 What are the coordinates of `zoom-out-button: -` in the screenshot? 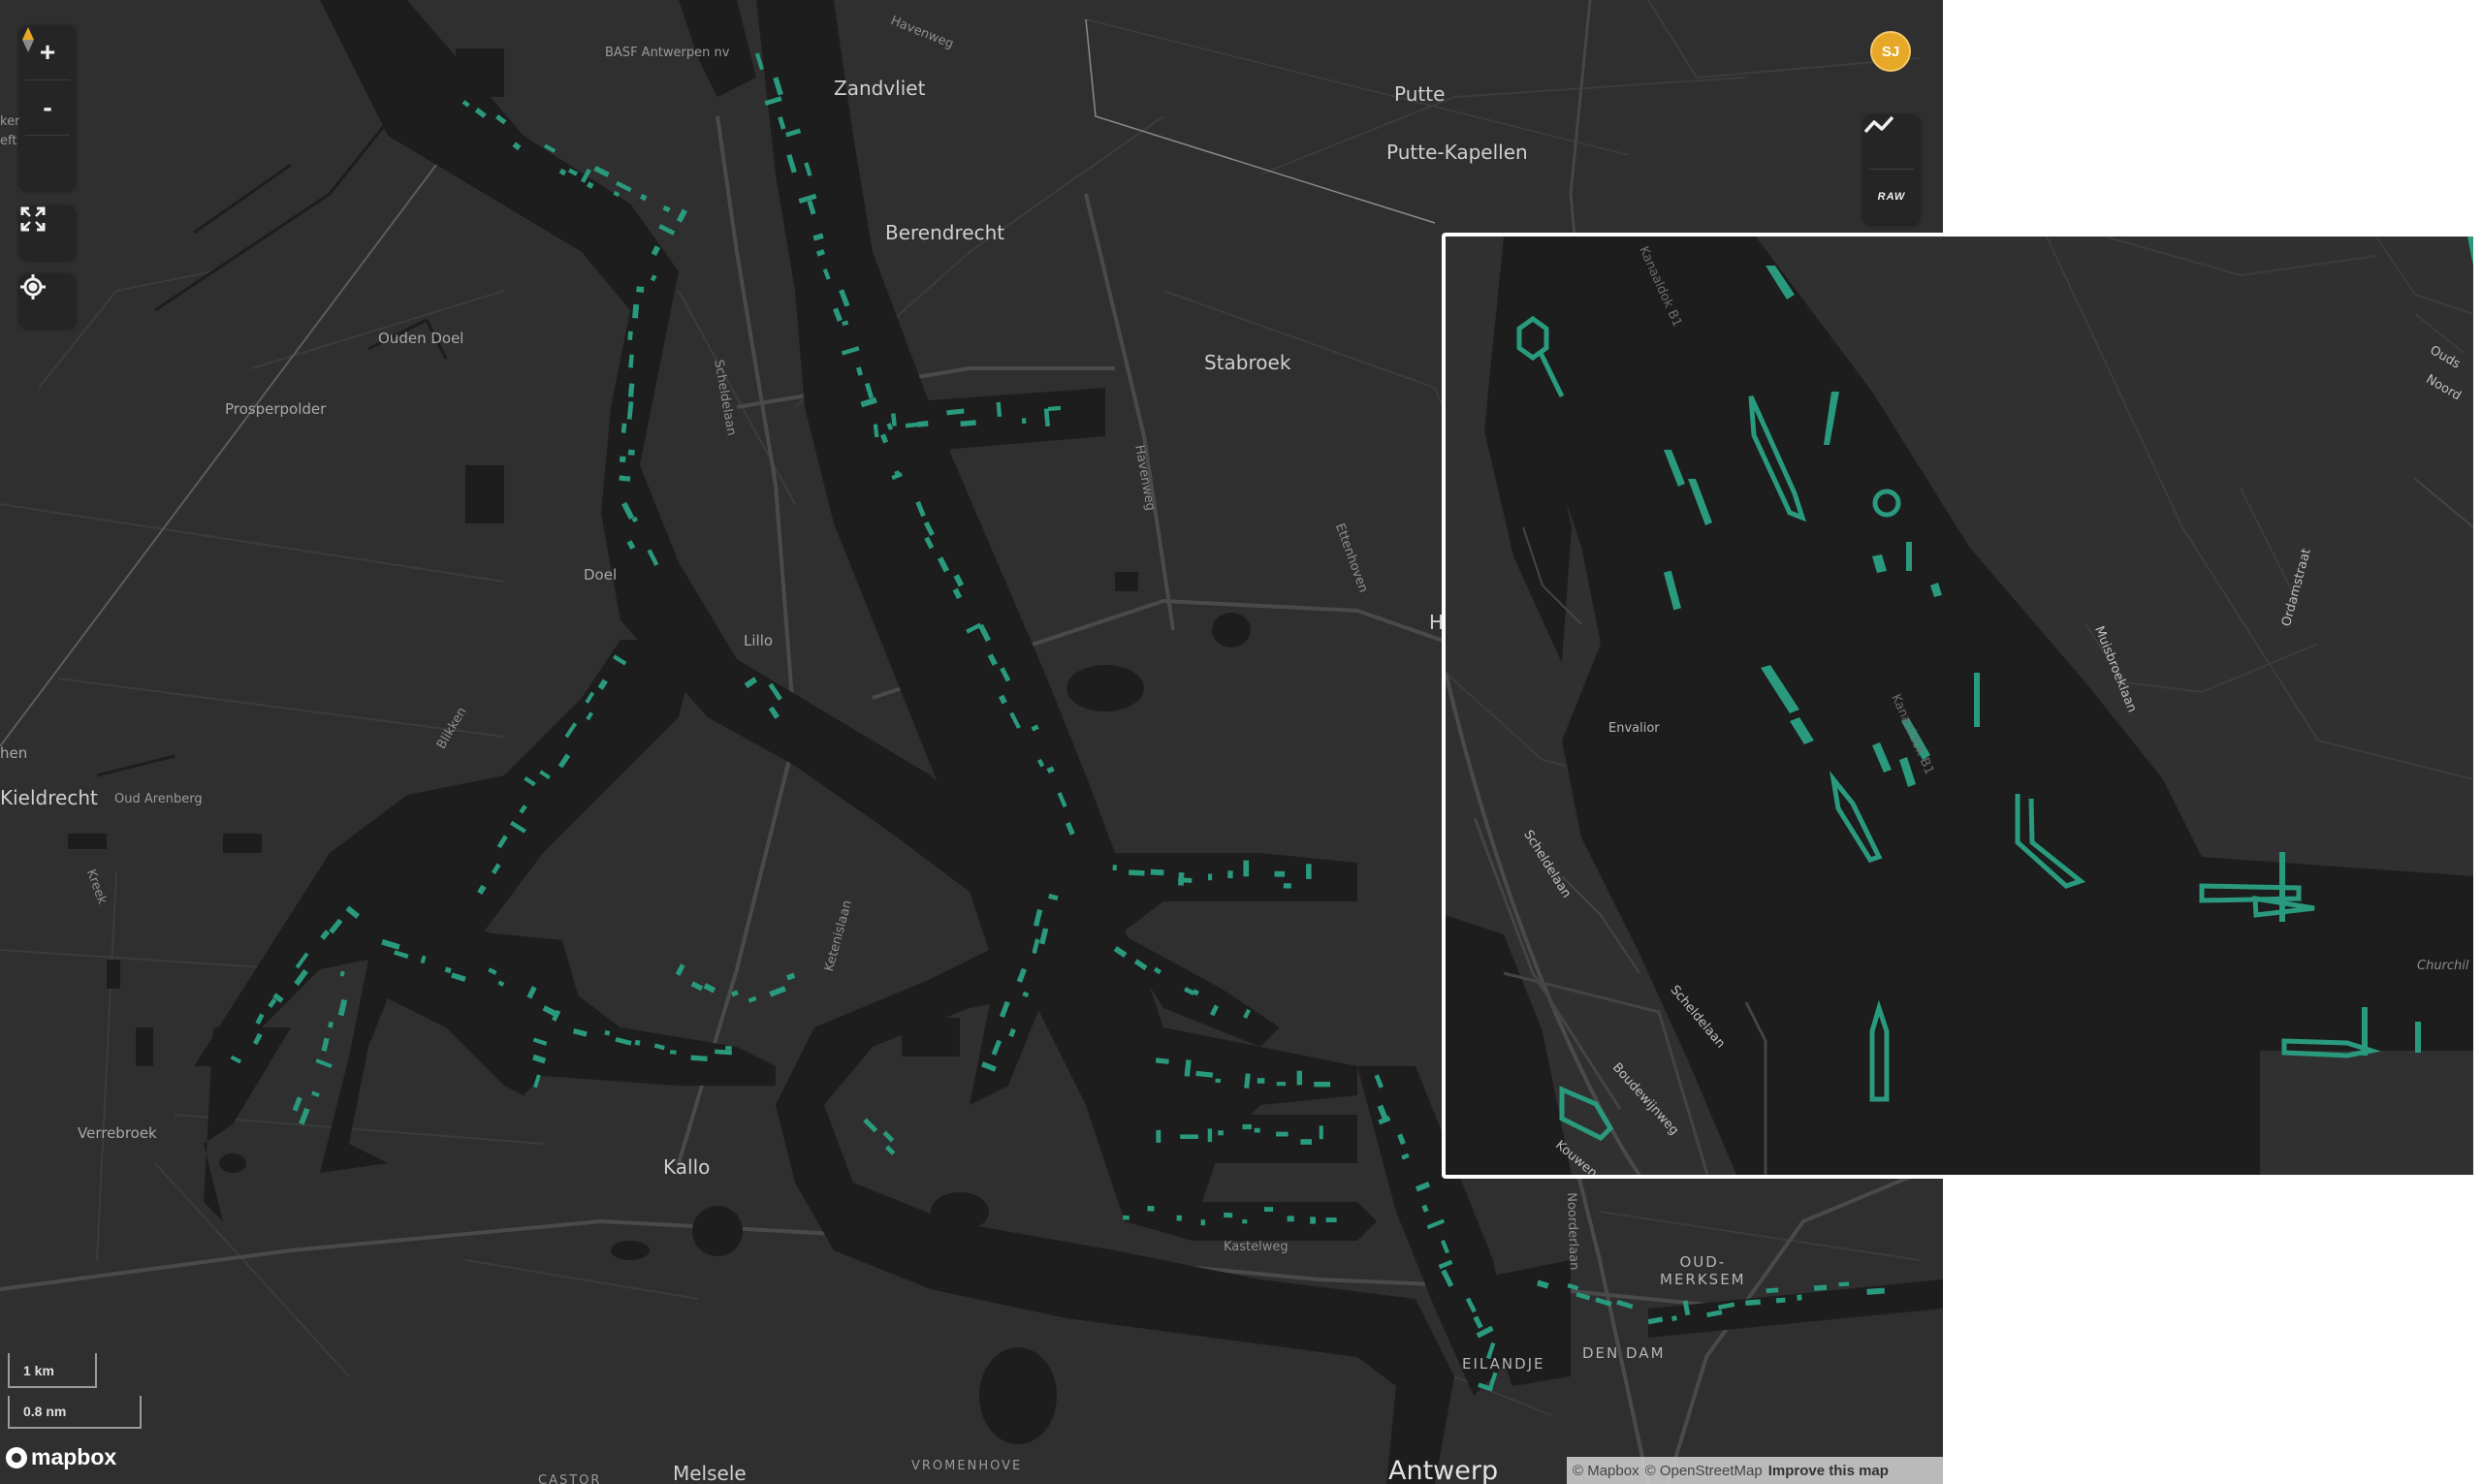 It's located at (47, 108).